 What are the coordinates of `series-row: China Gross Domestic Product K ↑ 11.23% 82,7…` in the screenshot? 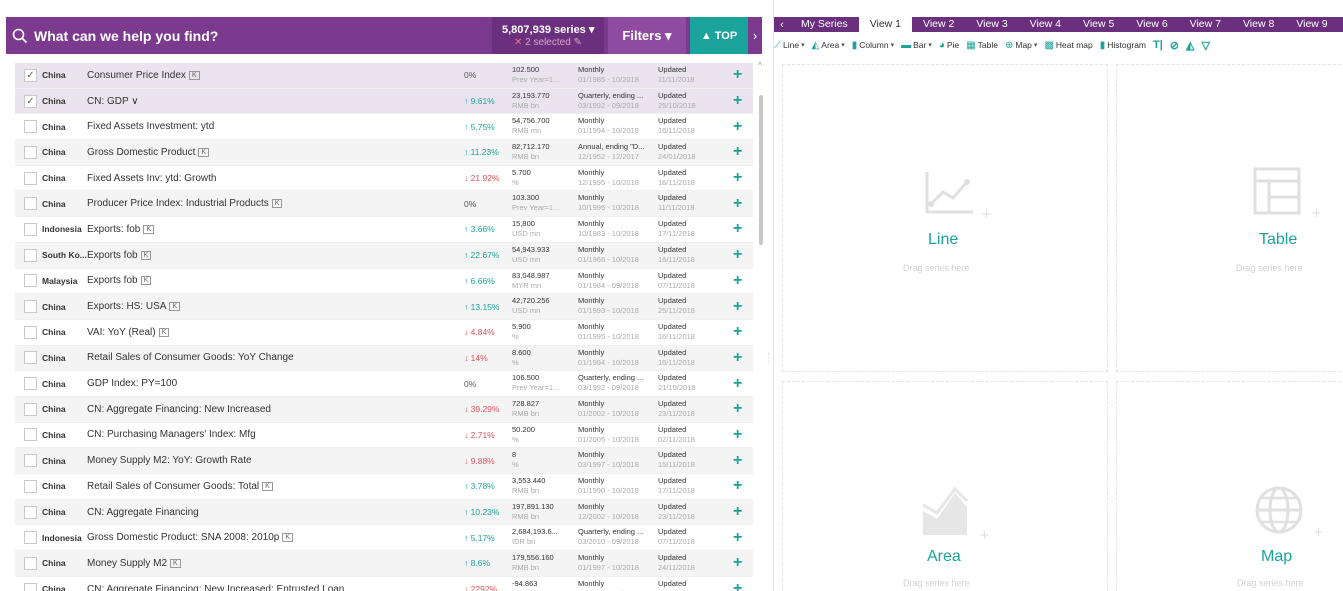 It's located at (384, 153).